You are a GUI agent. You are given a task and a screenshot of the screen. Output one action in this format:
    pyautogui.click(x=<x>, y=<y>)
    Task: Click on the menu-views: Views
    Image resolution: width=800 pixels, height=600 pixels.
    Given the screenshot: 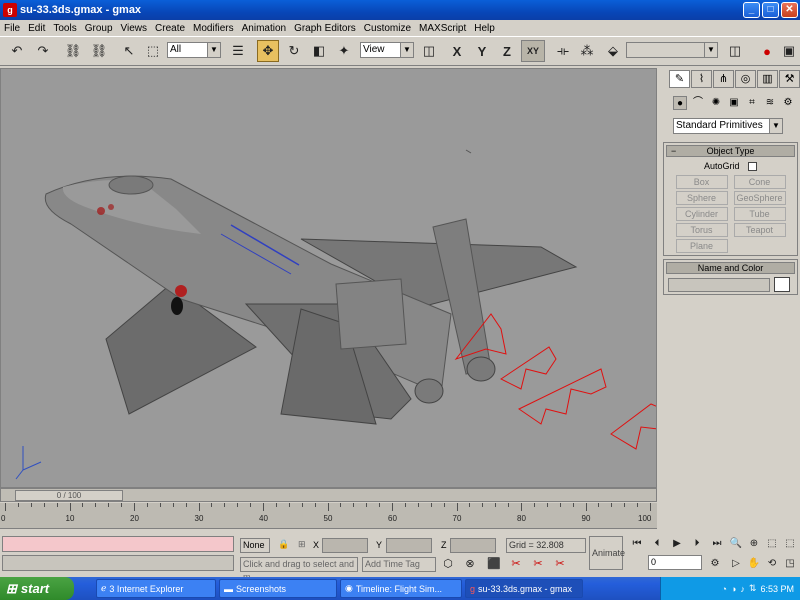 What is the action you would take?
    pyautogui.click(x=134, y=28)
    